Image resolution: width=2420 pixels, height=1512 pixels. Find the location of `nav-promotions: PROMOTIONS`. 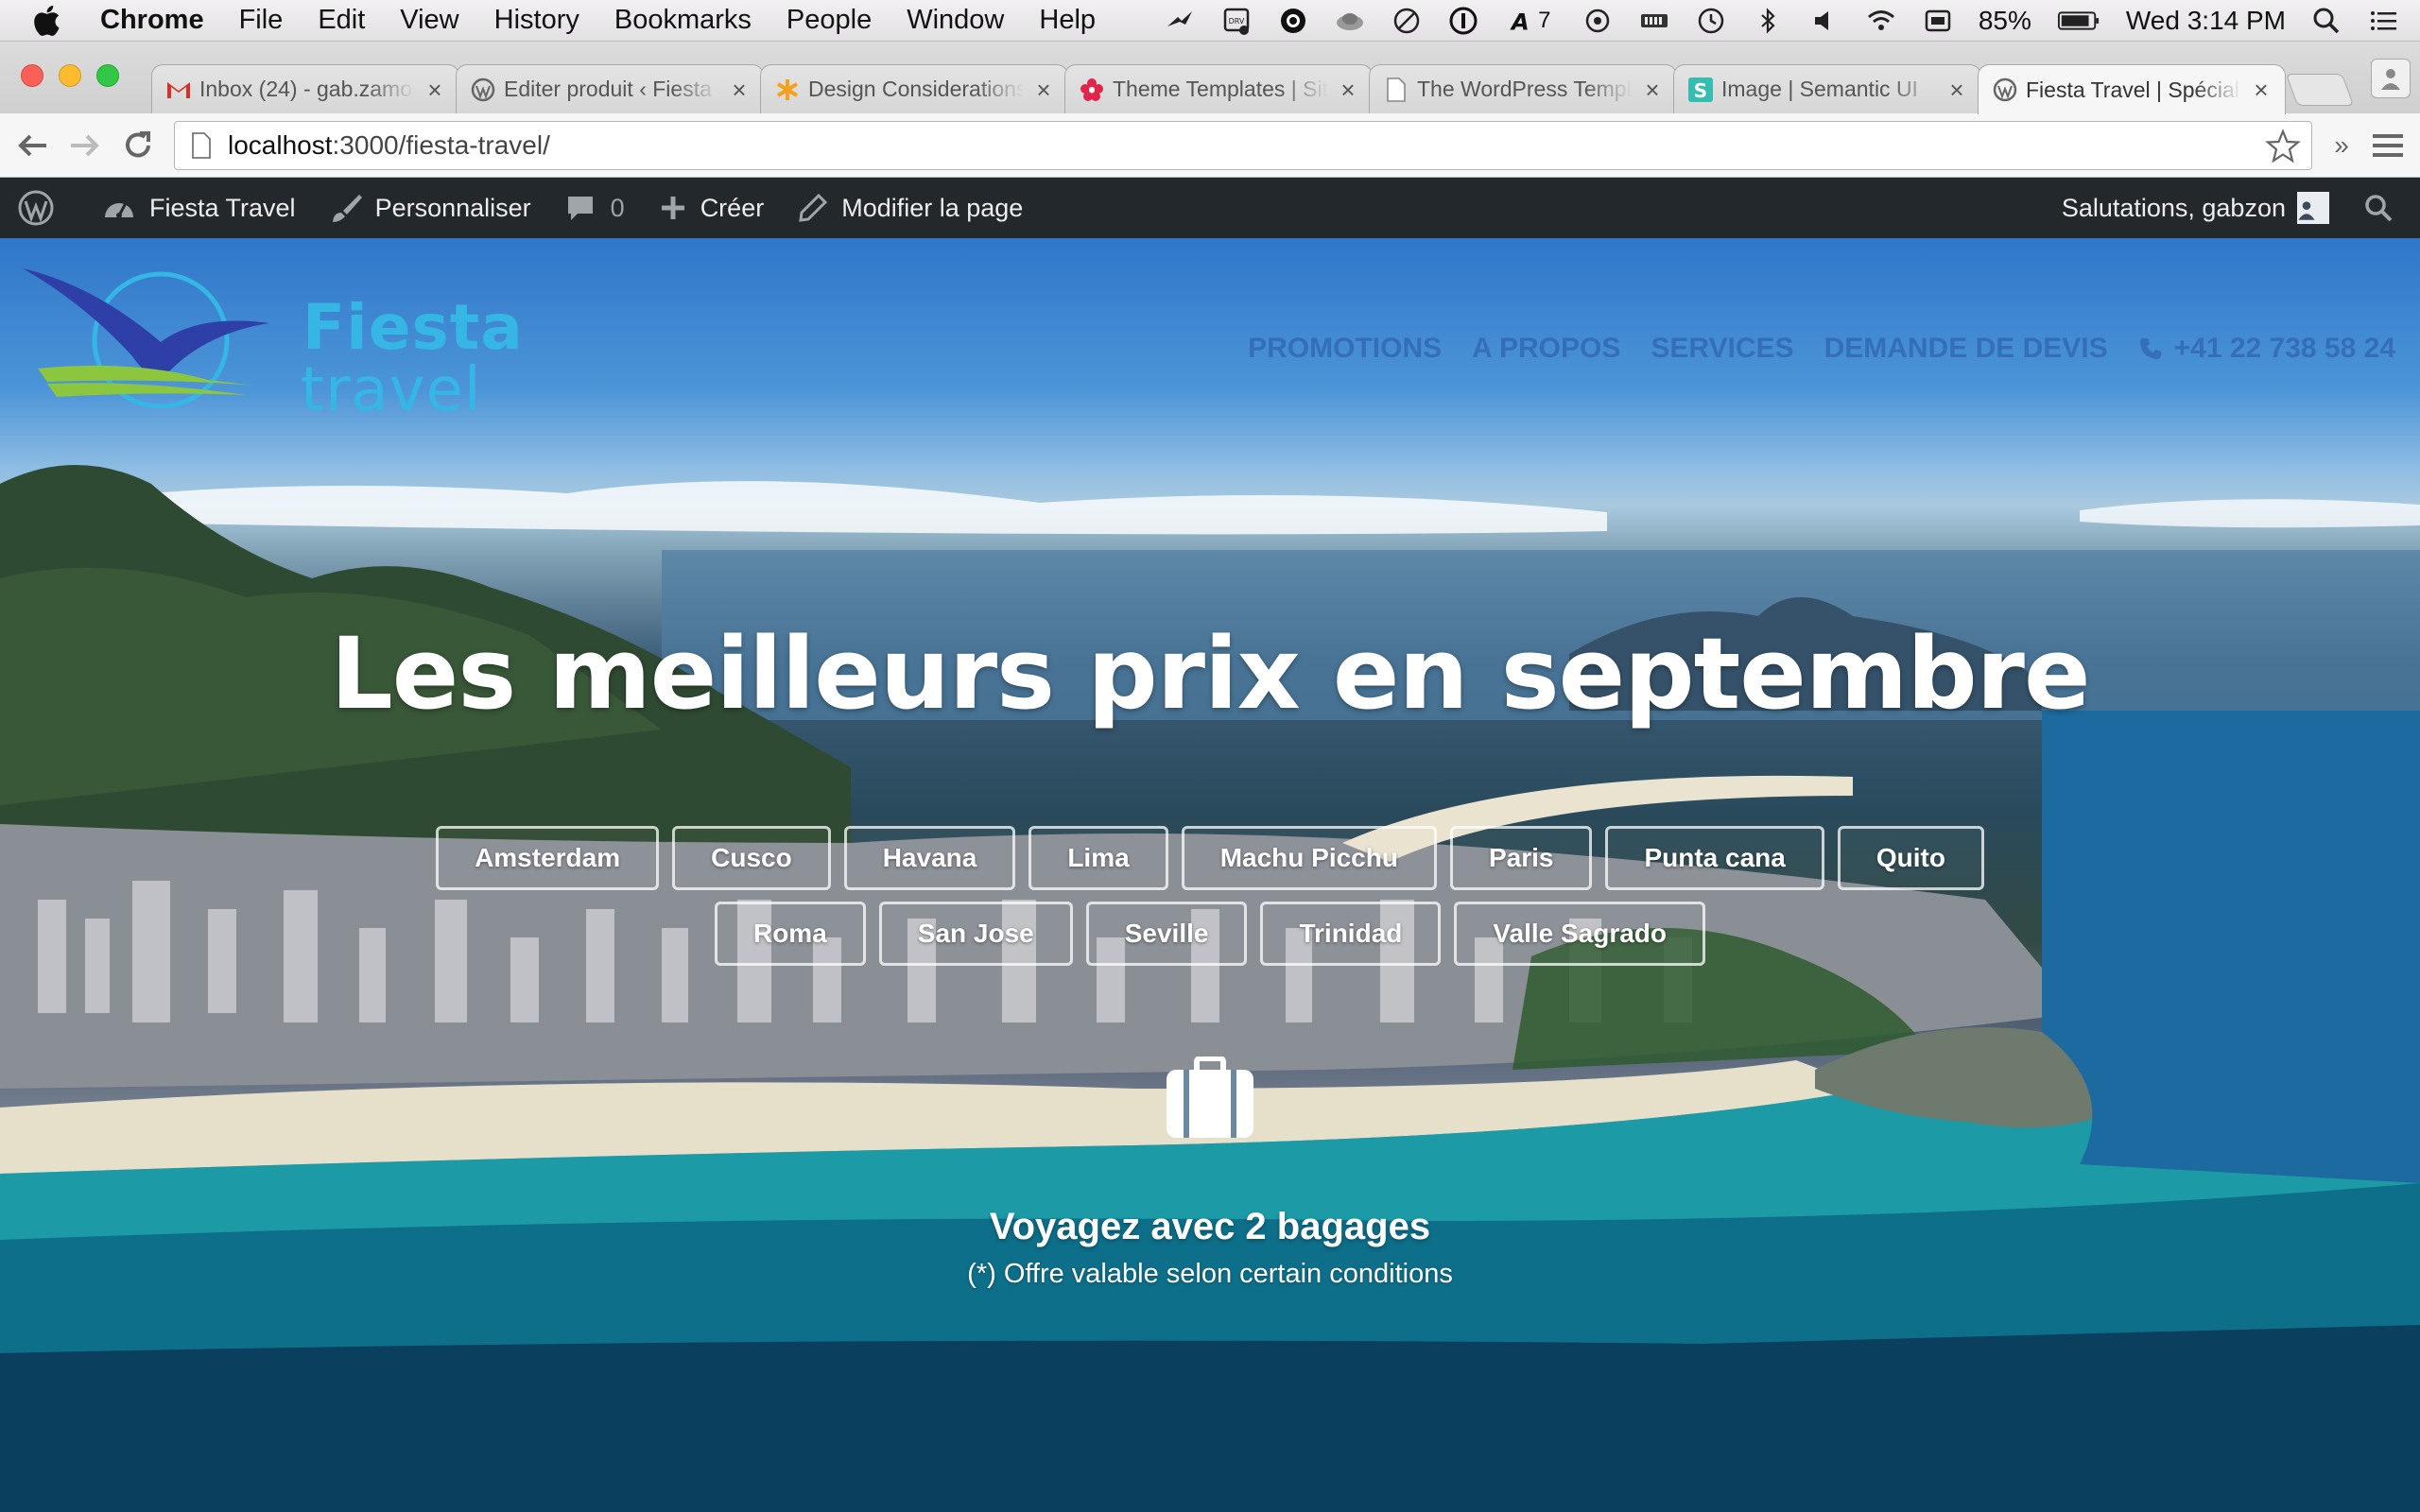

nav-promotions: PROMOTIONS is located at coordinates (1345, 349).